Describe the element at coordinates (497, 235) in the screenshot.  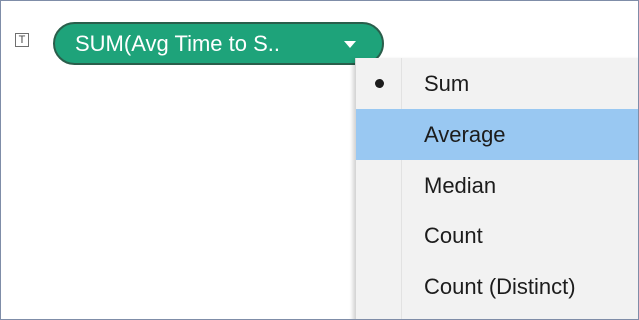
I see `menu-item-count: Count` at that location.